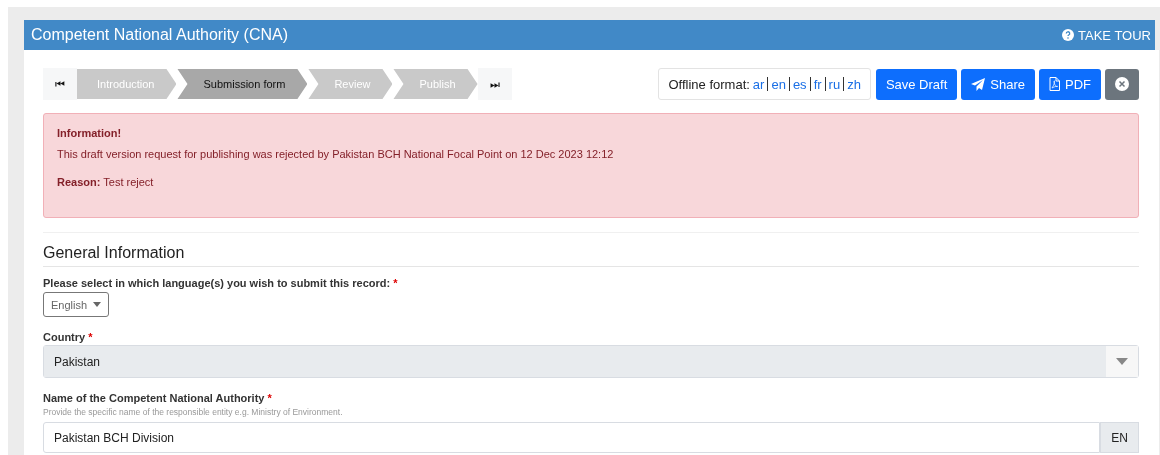 The width and height of the screenshot is (1160, 455). I want to click on language-link: ru, so click(834, 84).